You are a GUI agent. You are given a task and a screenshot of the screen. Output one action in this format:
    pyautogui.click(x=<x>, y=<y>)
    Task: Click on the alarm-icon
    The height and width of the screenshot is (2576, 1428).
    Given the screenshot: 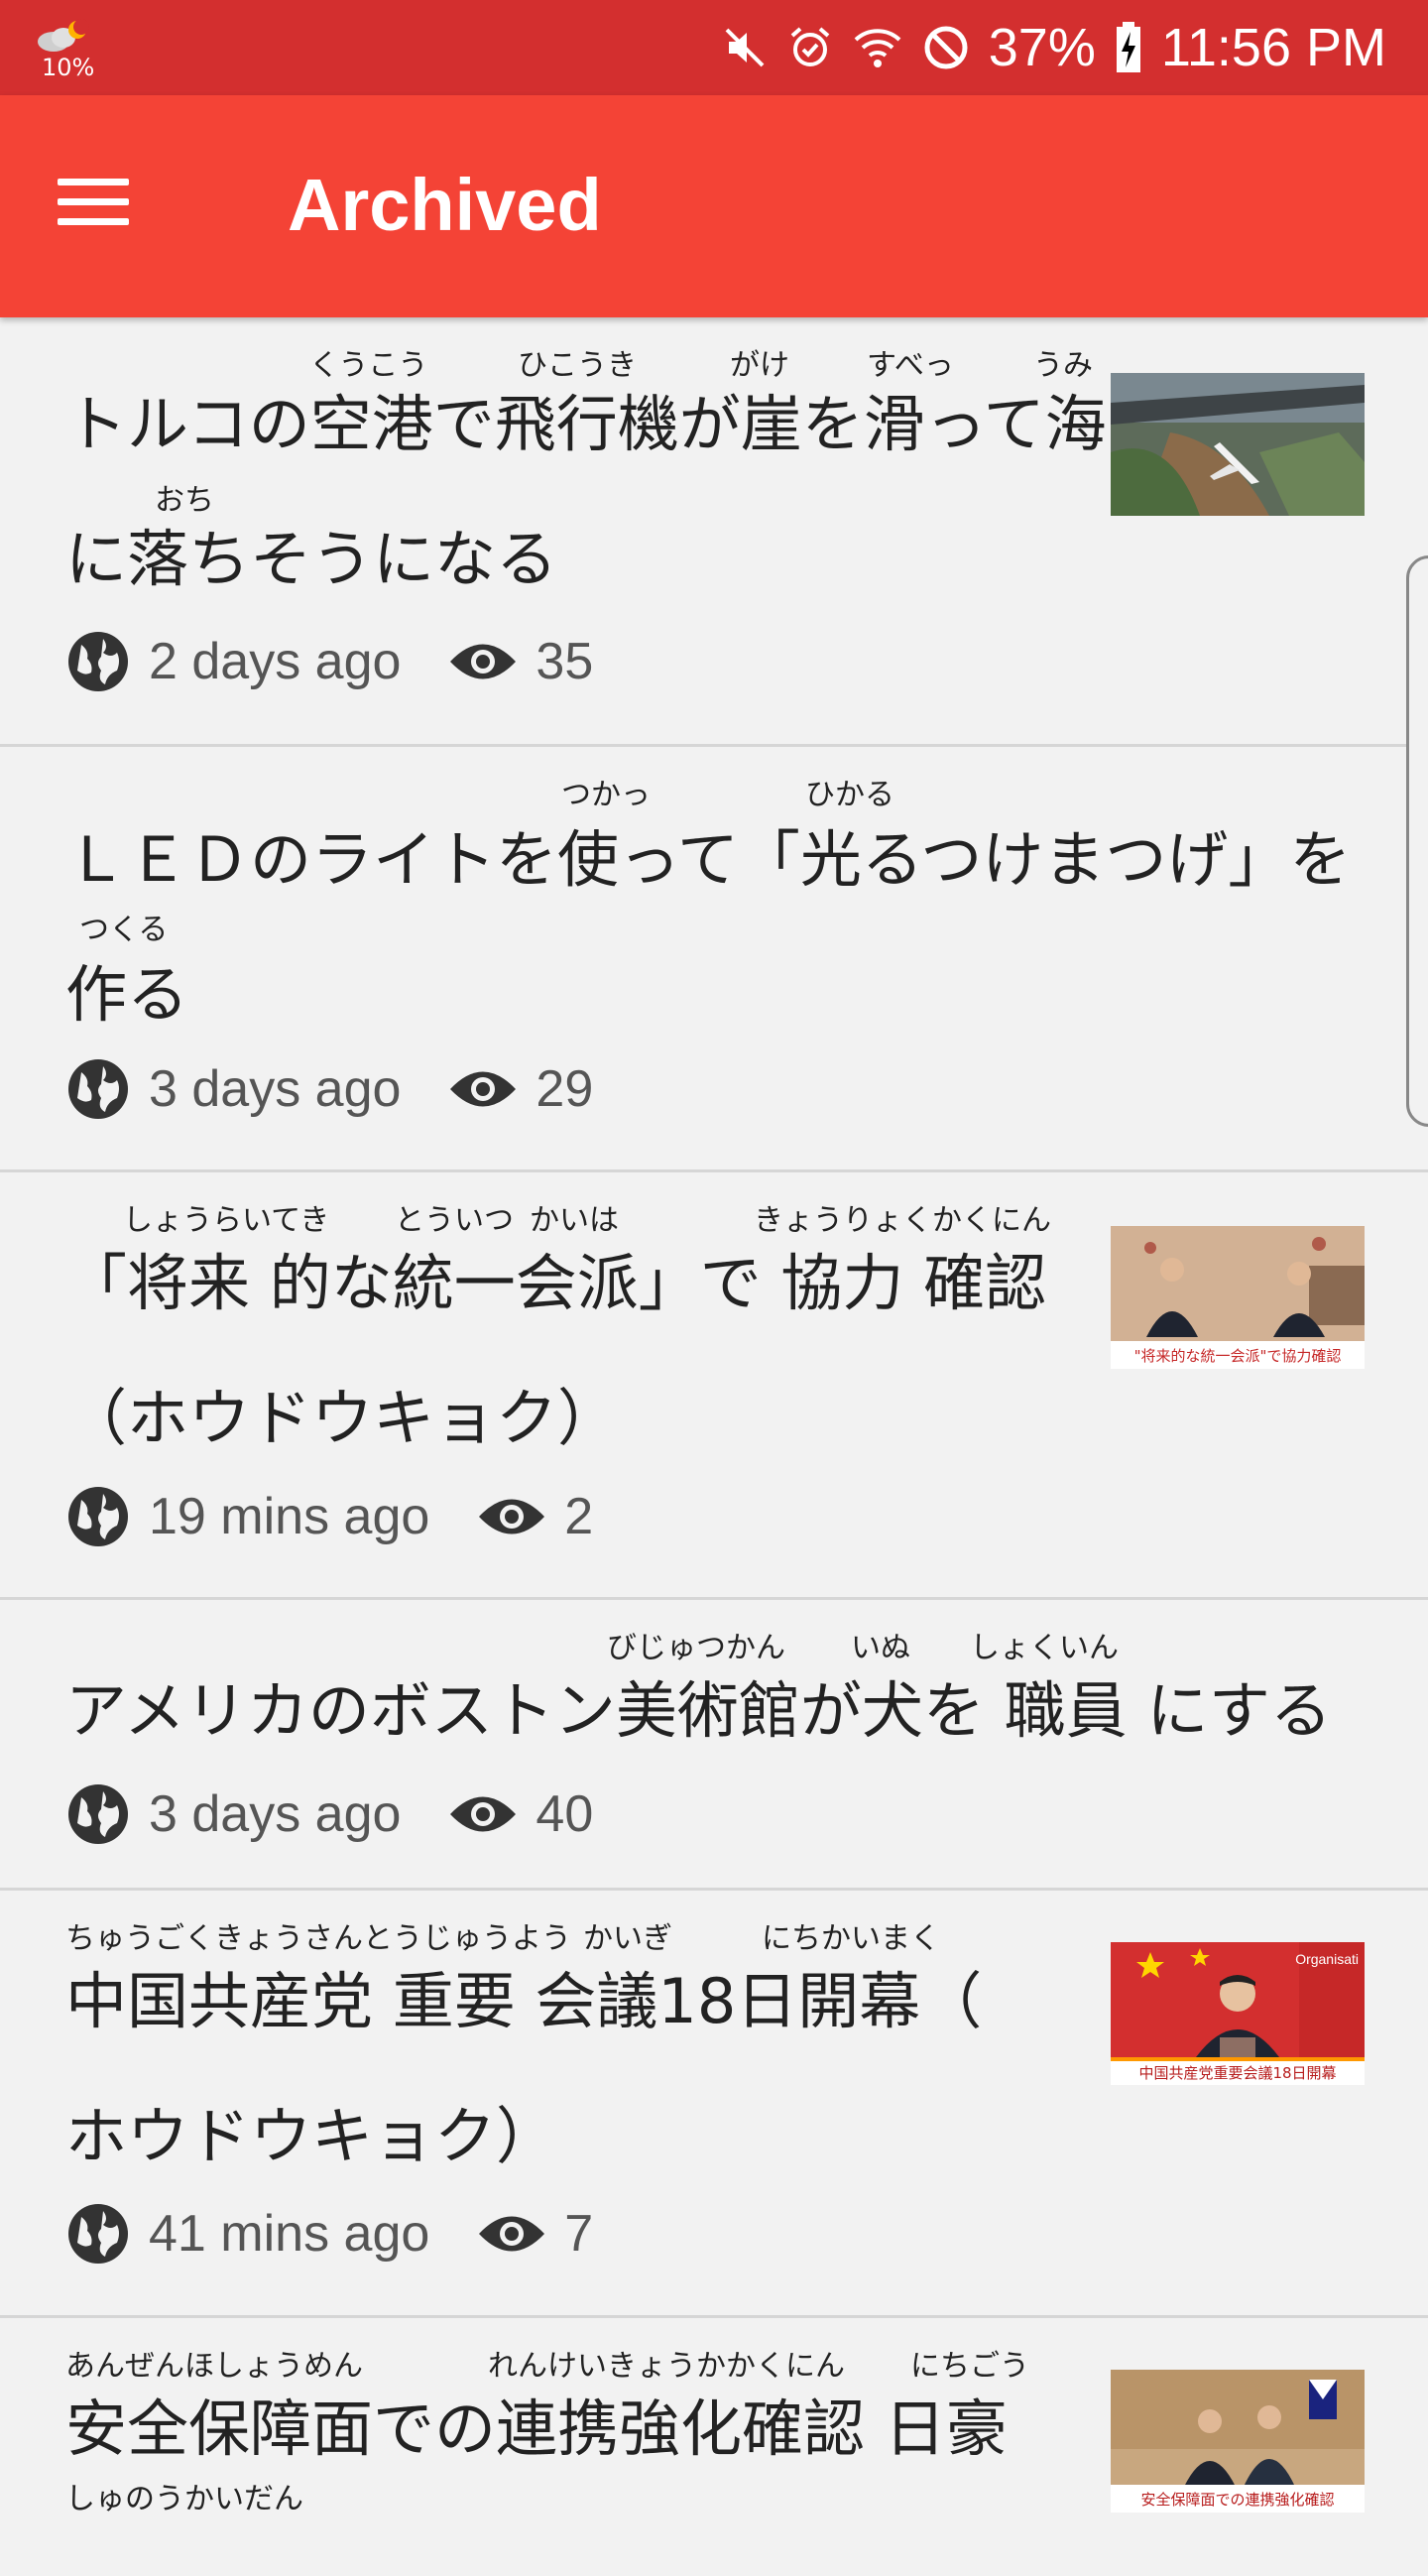 What is the action you would take?
    pyautogui.click(x=810, y=46)
    